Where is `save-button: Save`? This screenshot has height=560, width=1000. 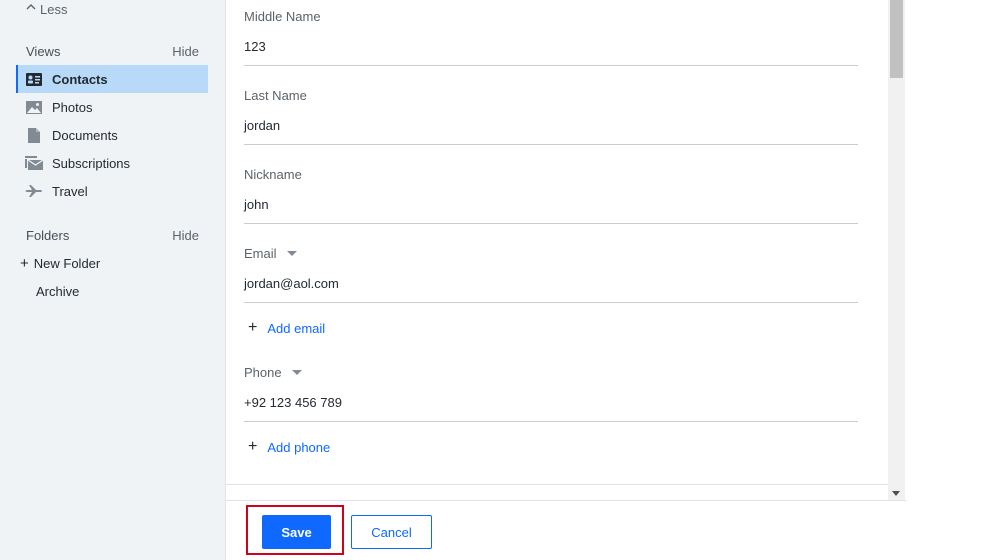
save-button: Save is located at coordinates (296, 532).